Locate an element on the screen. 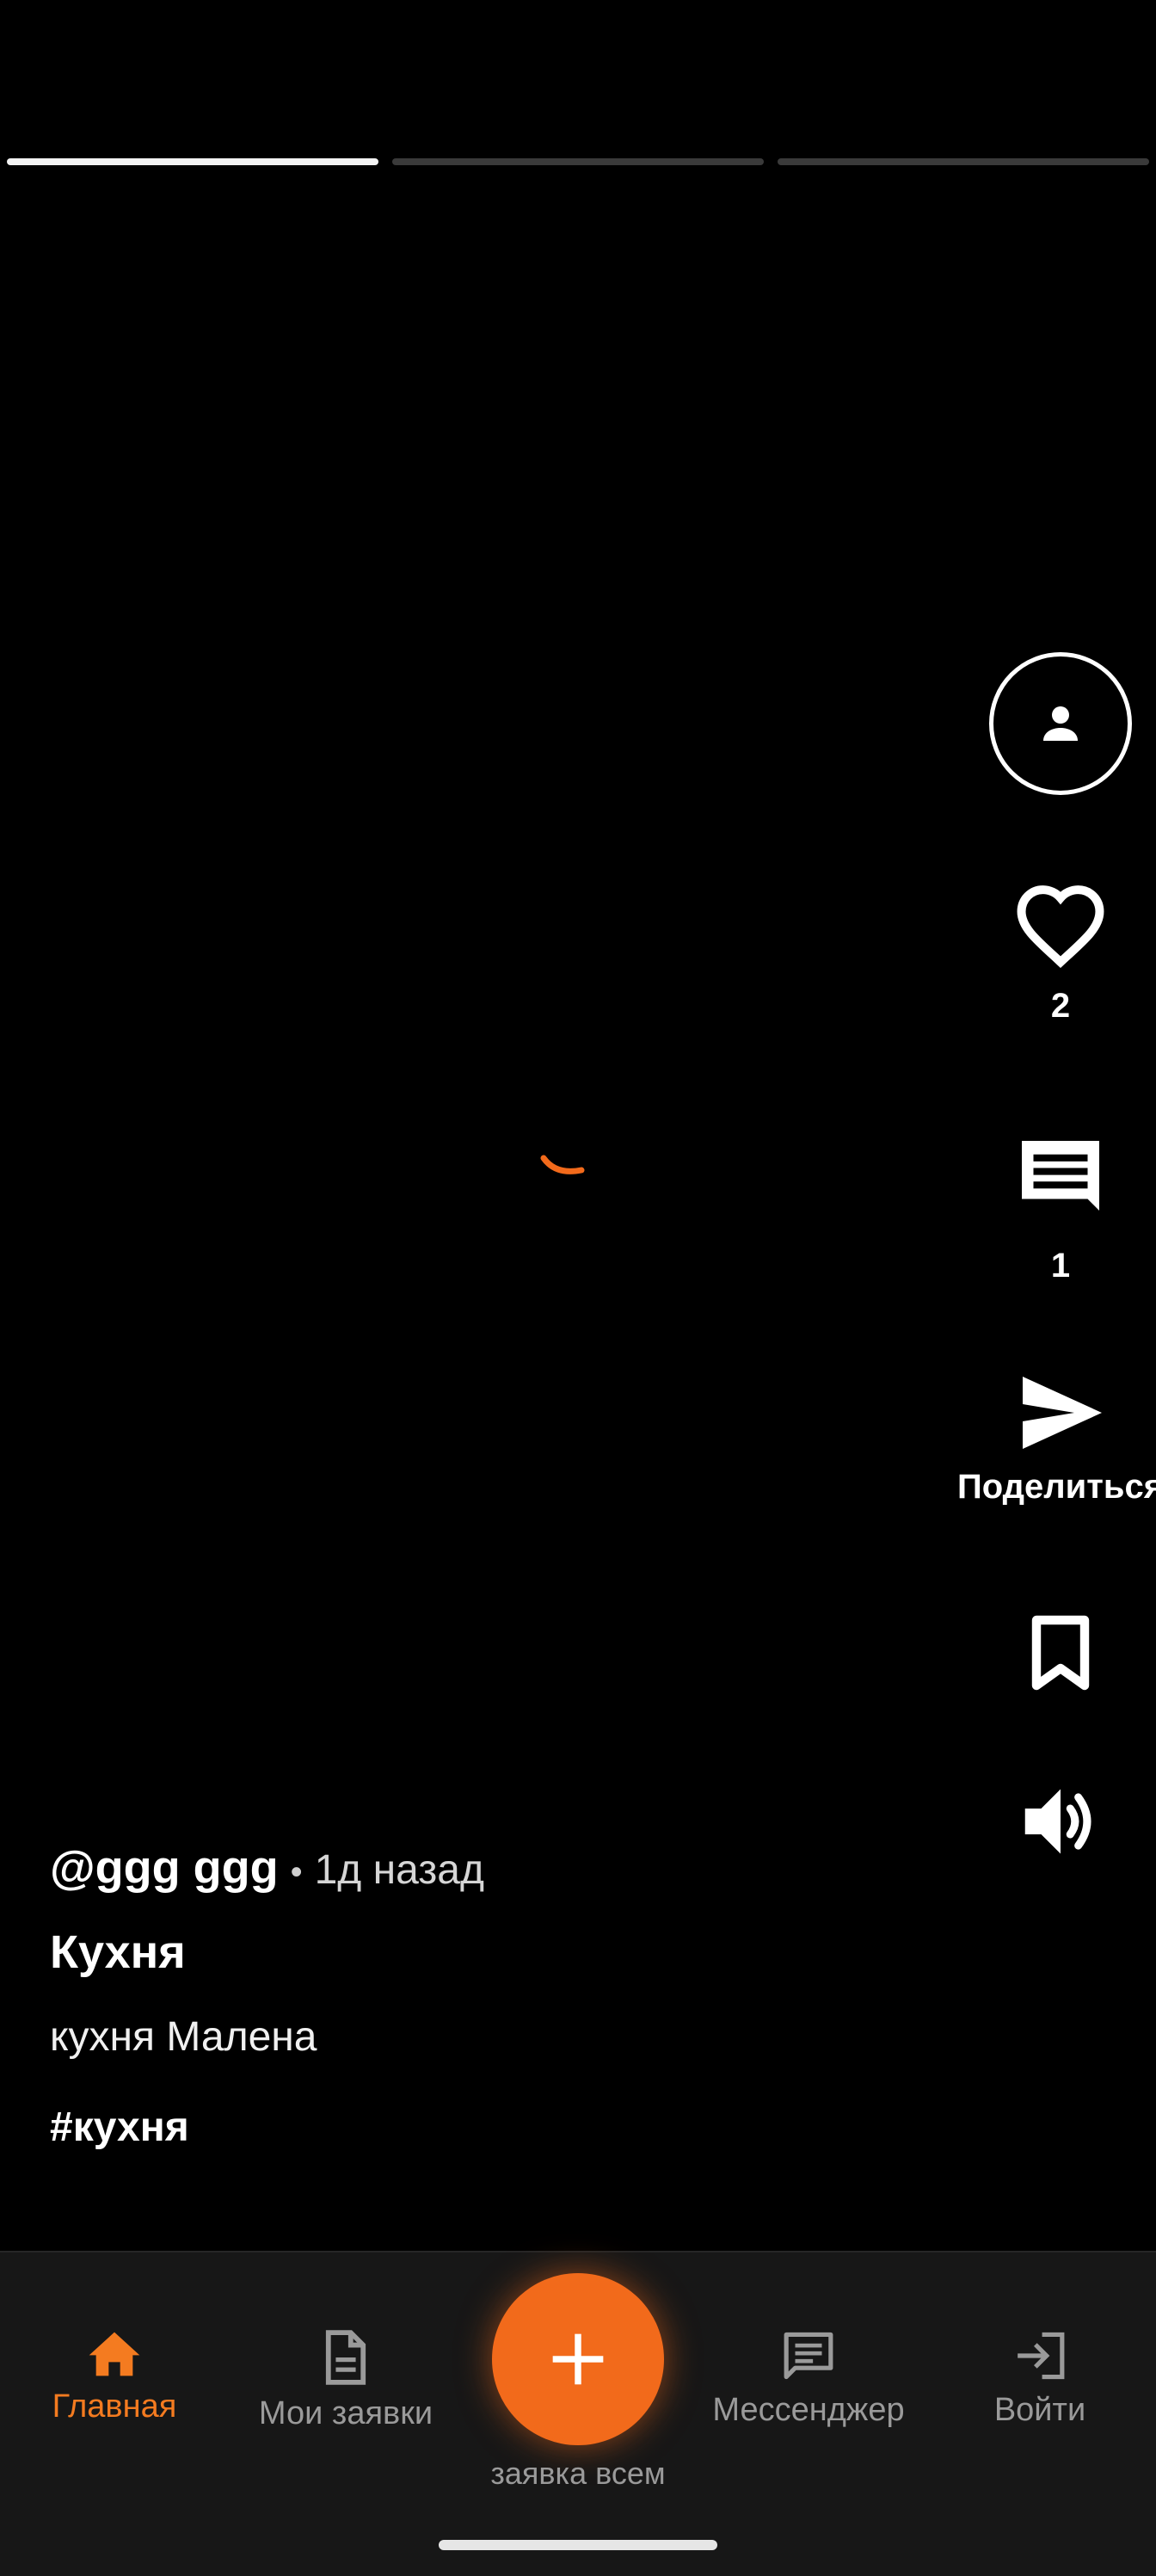  story-progress is located at coordinates (578, 162).